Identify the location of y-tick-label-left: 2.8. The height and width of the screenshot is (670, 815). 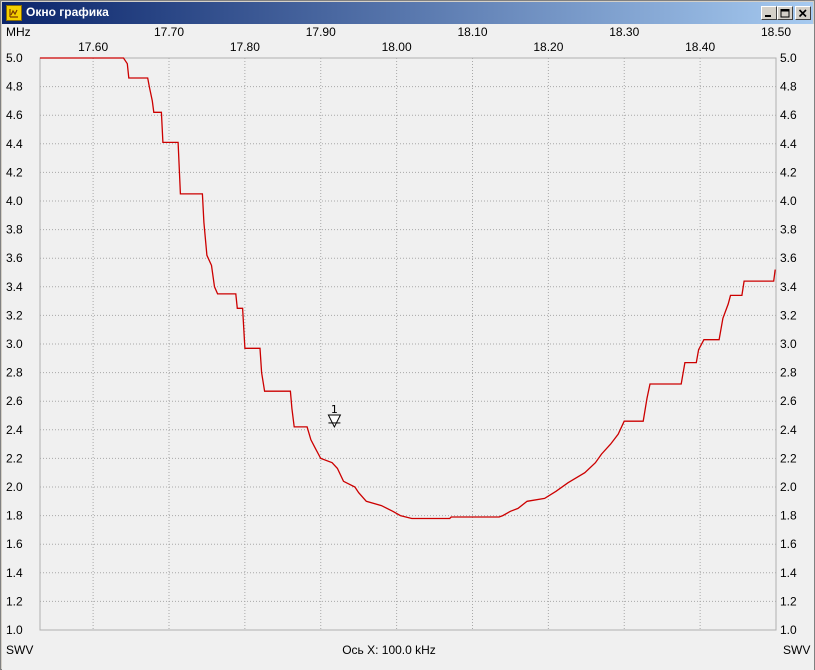
(14, 373).